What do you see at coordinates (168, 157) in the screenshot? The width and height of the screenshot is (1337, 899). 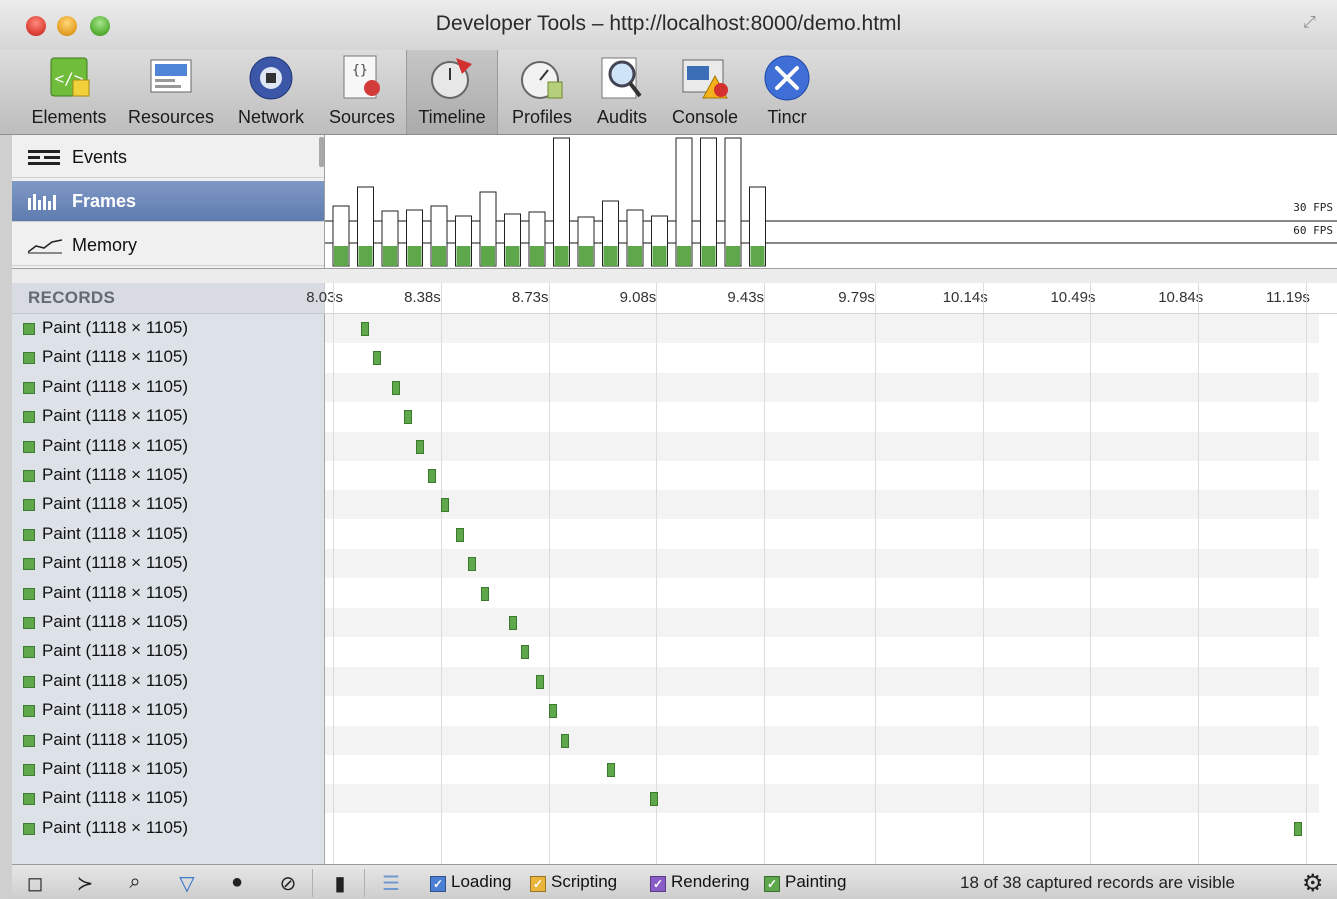 I see `overview-mode-events: Events` at bounding box center [168, 157].